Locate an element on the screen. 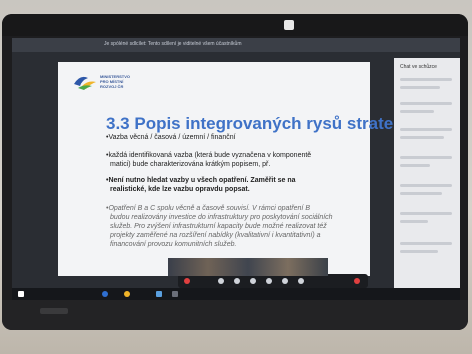 The width and height of the screenshot is (472, 354). ministry-logo-text: MINISTERSTVO PRO MÍSTNÍ ROZVOJ ČR is located at coordinates (115, 81).